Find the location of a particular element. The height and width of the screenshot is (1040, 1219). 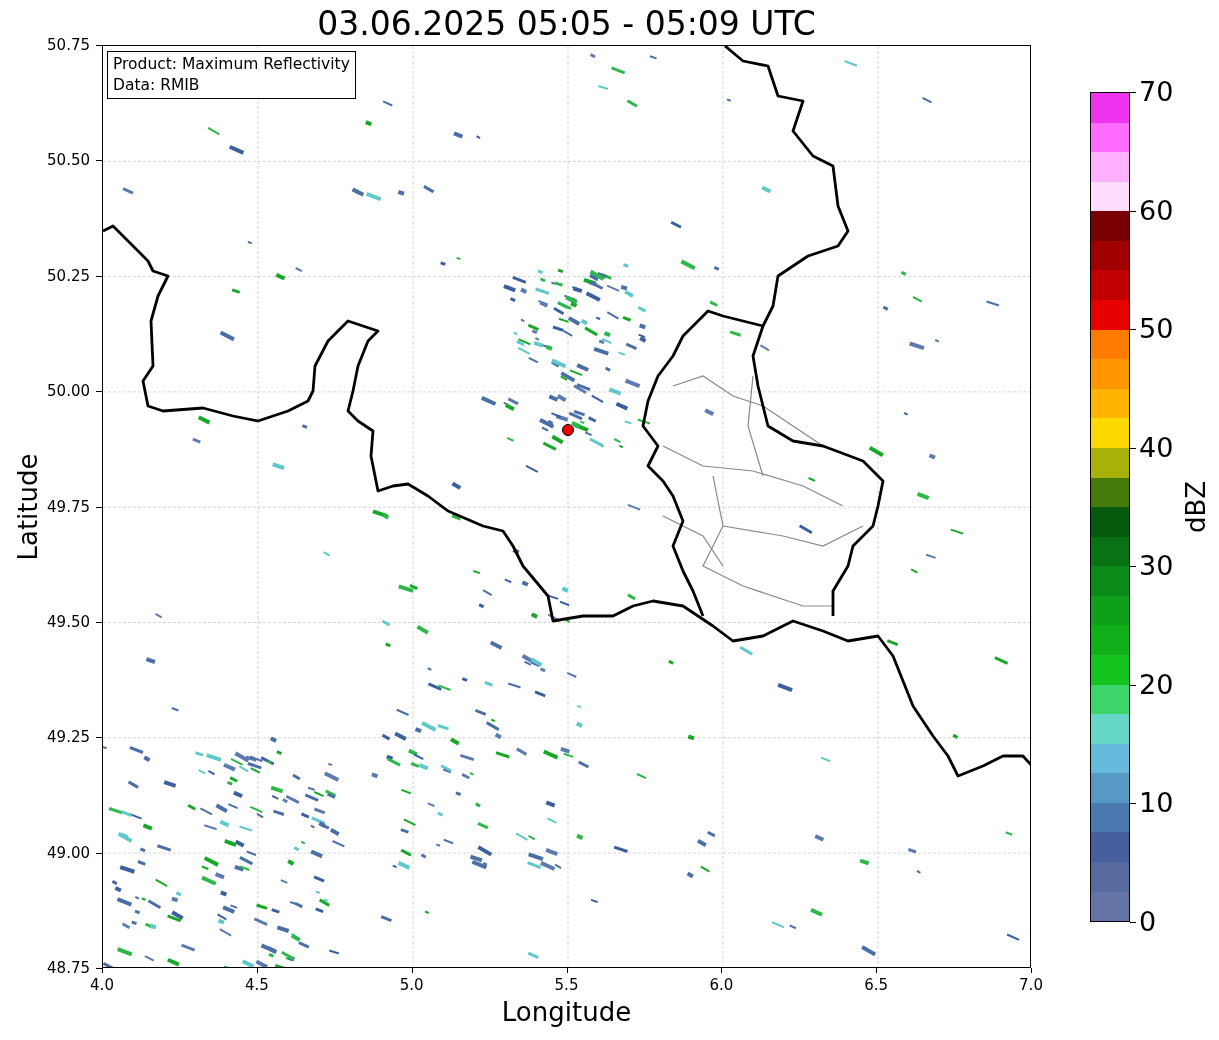

x-tick-label: 5.0 is located at coordinates (411, 985).